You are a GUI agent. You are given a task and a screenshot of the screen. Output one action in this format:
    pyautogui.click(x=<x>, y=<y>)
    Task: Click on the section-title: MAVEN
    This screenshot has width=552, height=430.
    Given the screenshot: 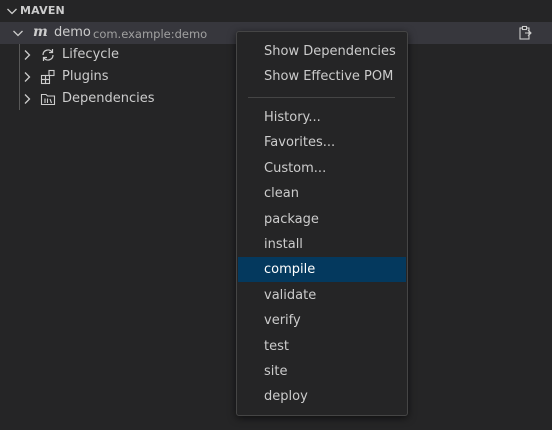 What is the action you would take?
    pyautogui.click(x=42, y=10)
    